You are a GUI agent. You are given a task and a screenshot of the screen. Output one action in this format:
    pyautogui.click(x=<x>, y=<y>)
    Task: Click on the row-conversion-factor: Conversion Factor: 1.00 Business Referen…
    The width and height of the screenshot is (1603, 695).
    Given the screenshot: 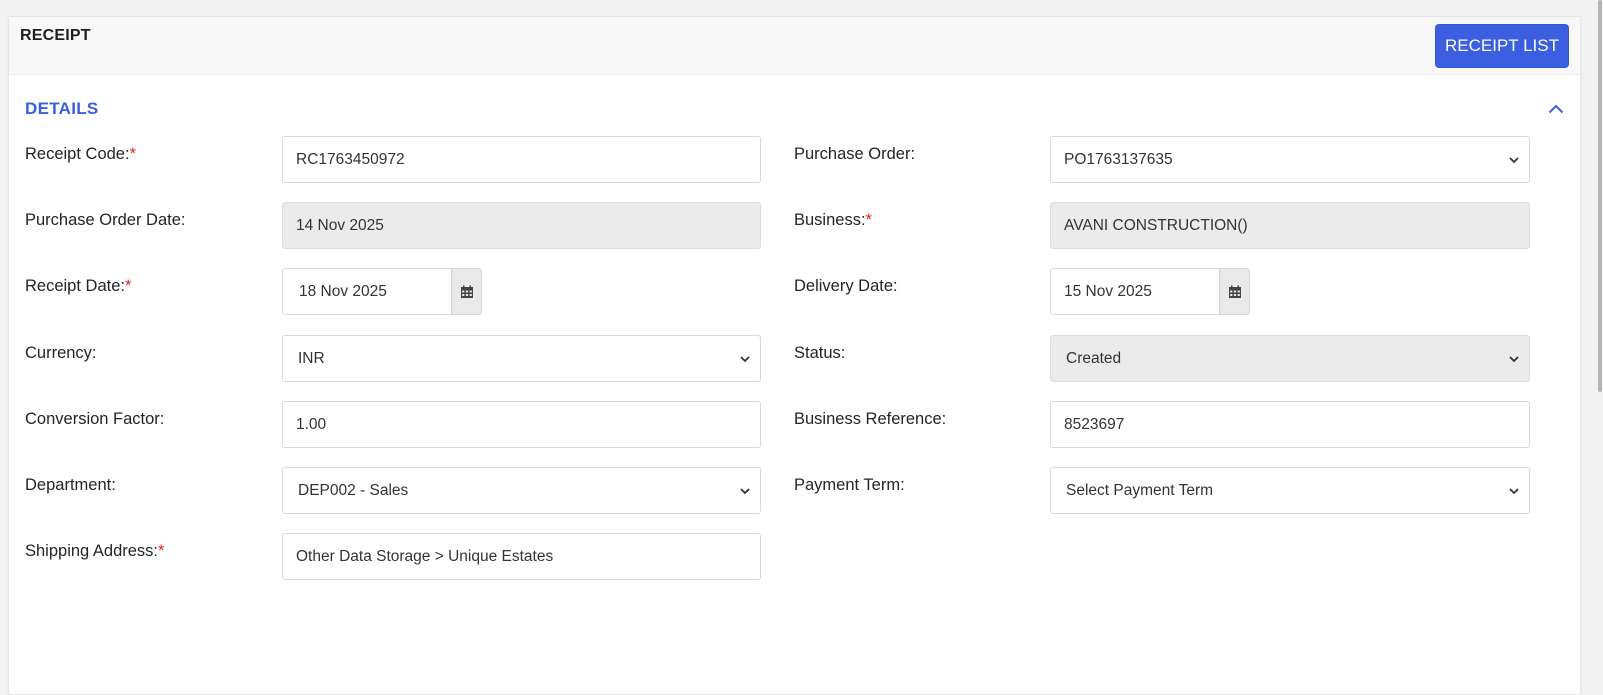 What is the action you would take?
    pyautogui.click(x=795, y=425)
    